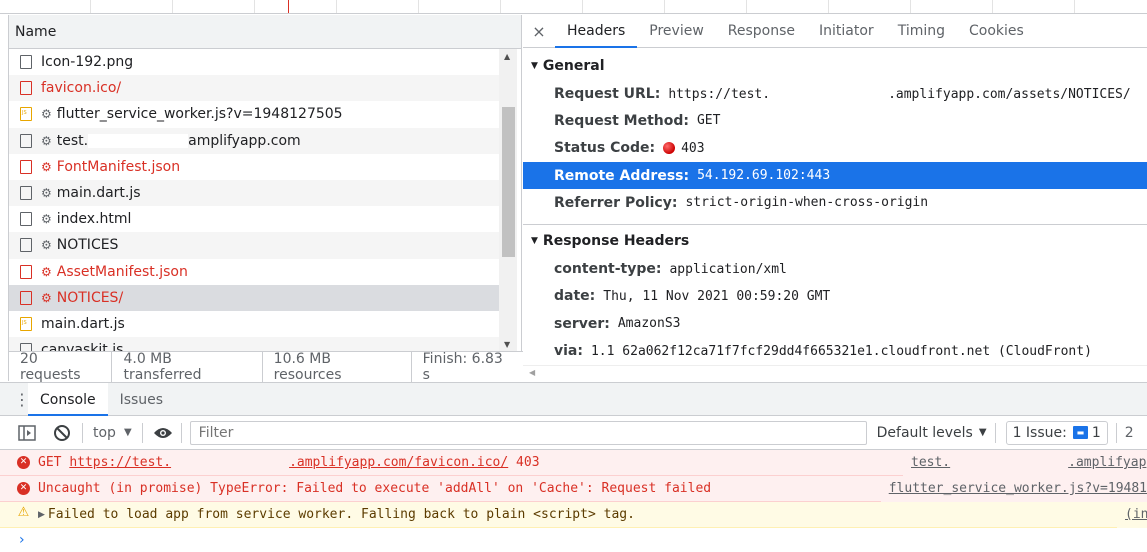 The width and height of the screenshot is (1147, 552). I want to click on request-name: favicon.ico/, so click(81, 88).